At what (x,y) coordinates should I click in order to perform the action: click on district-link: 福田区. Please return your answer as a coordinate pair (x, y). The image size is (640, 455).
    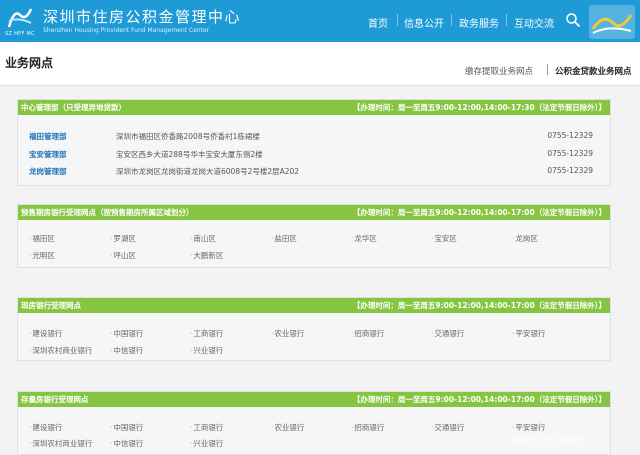
    Looking at the image, I should click on (42, 238).